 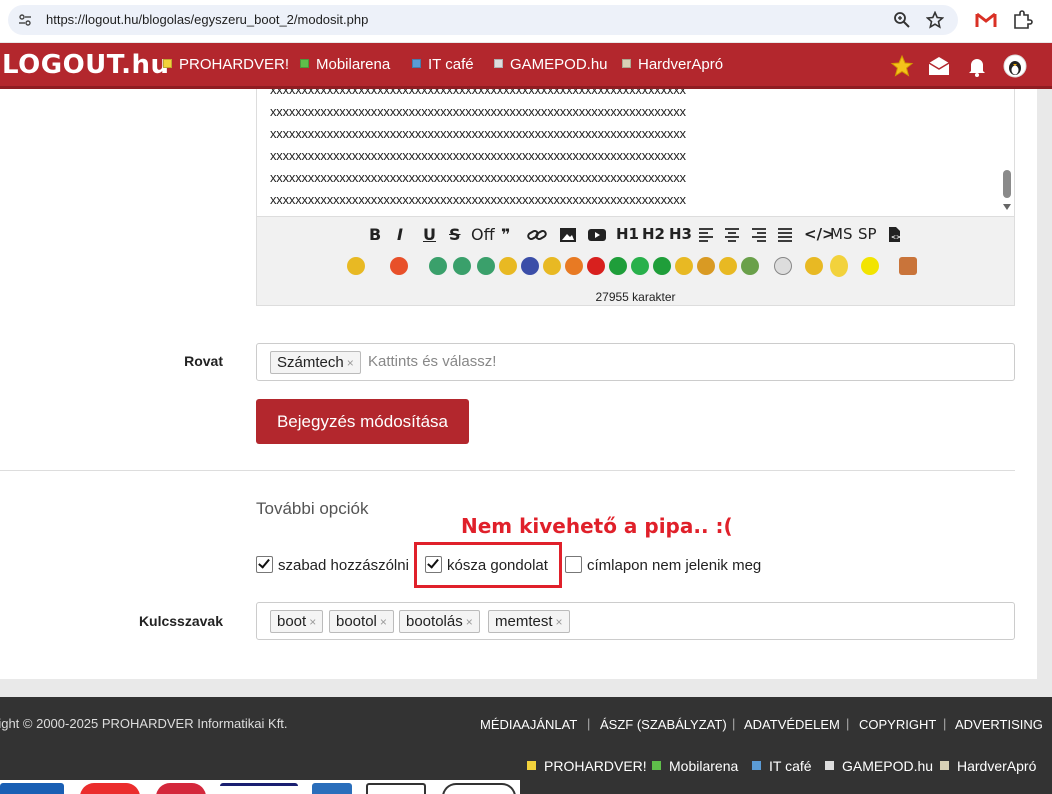 What do you see at coordinates (345, 64) in the screenshot?
I see `nav-link-mobilarena: Mobilarena` at bounding box center [345, 64].